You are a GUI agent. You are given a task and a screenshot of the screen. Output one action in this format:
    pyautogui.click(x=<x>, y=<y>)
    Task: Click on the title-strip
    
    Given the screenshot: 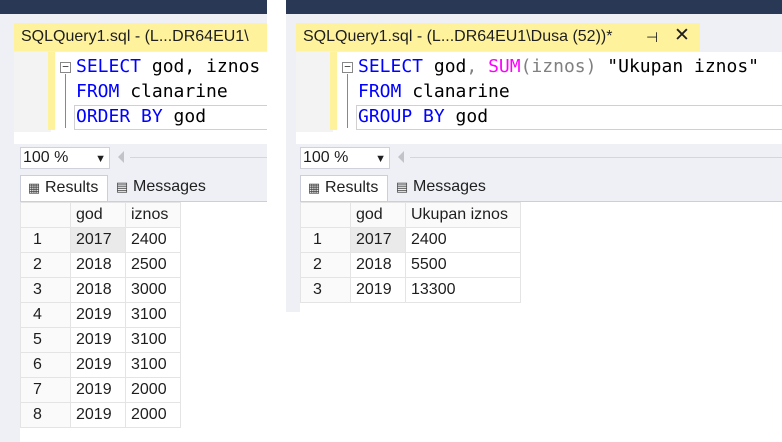 What is the action you would take?
    pyautogui.click(x=534, y=7)
    